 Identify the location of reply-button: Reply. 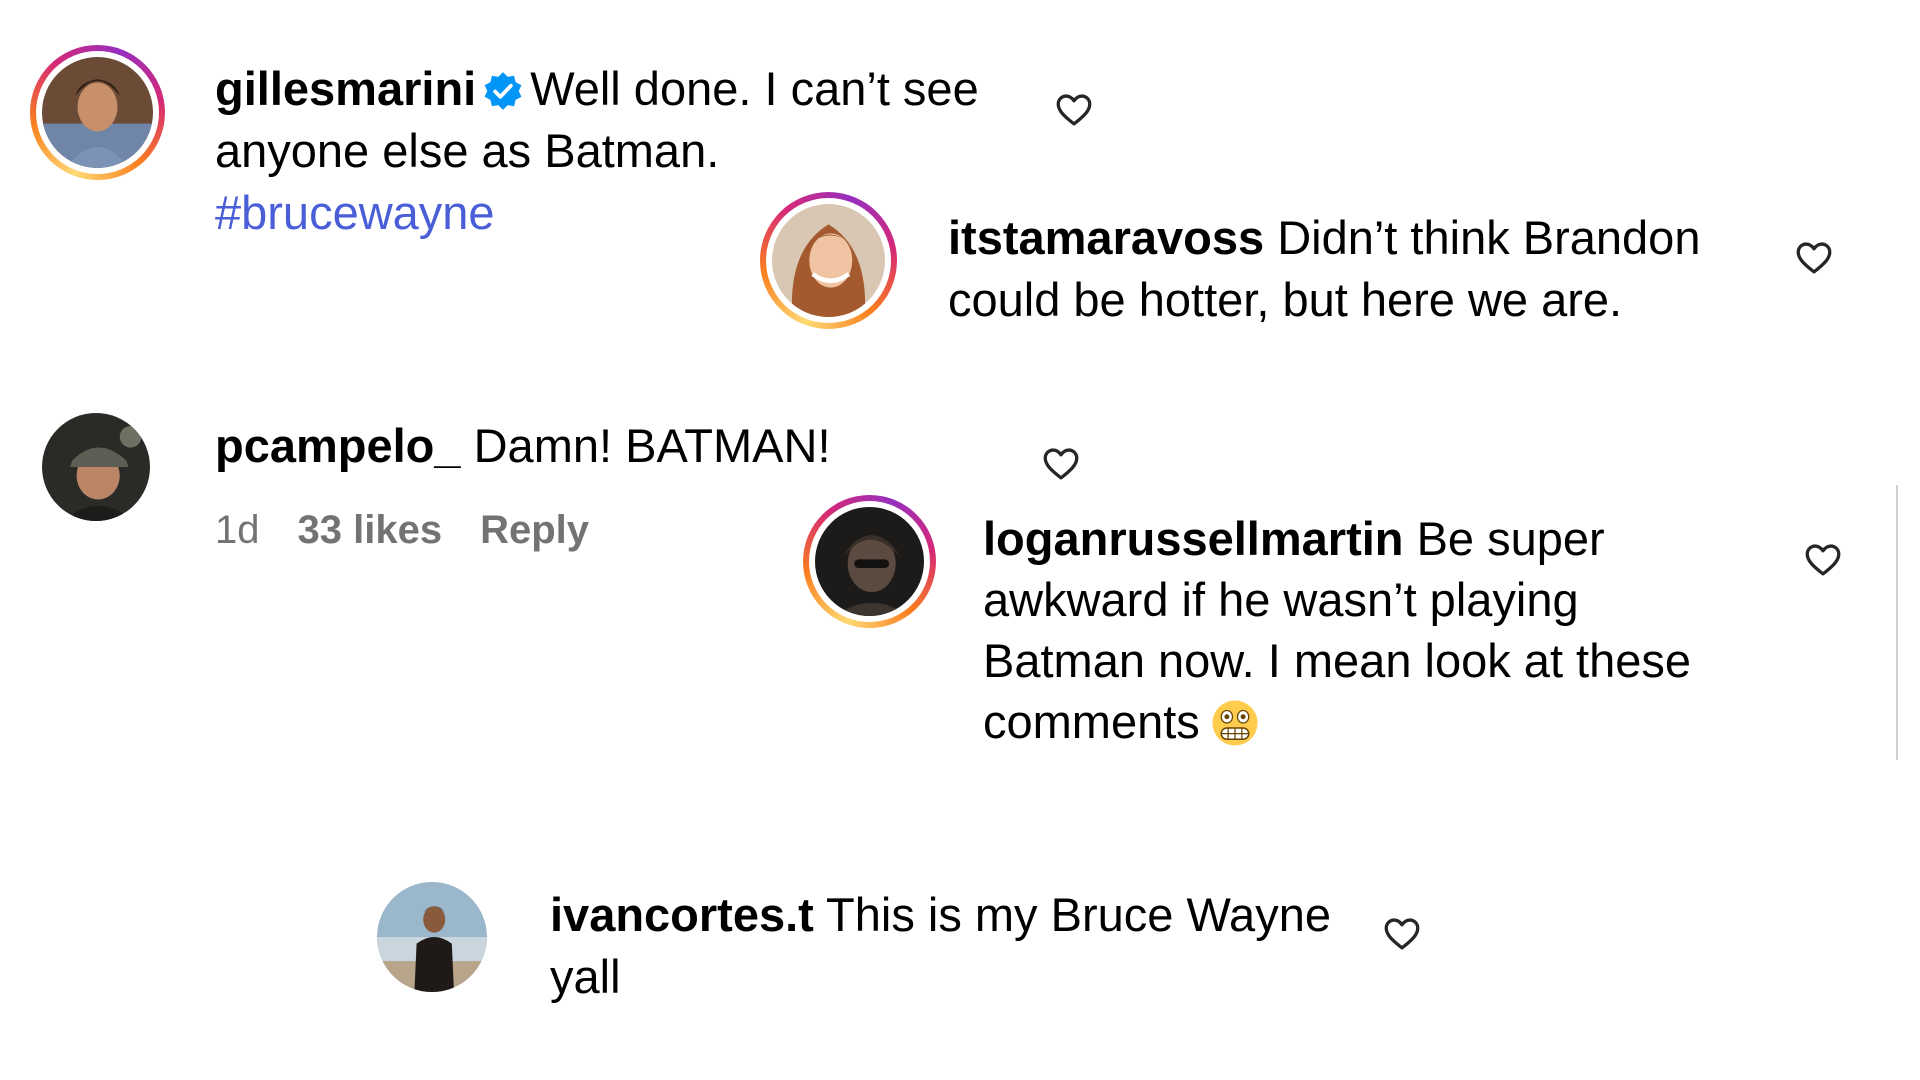
(534, 530).